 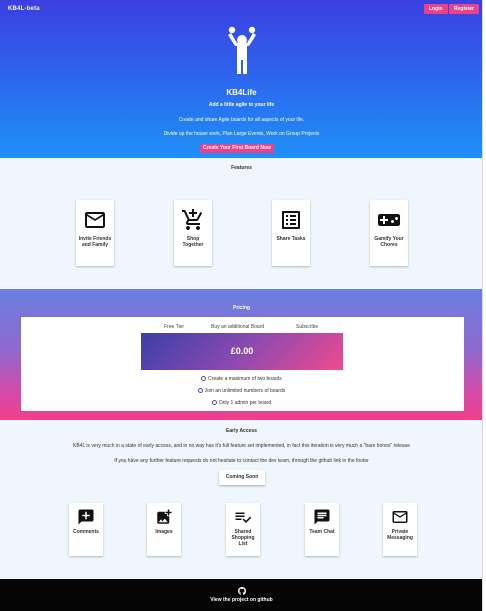 I want to click on gamepad-icon, so click(x=389, y=220).